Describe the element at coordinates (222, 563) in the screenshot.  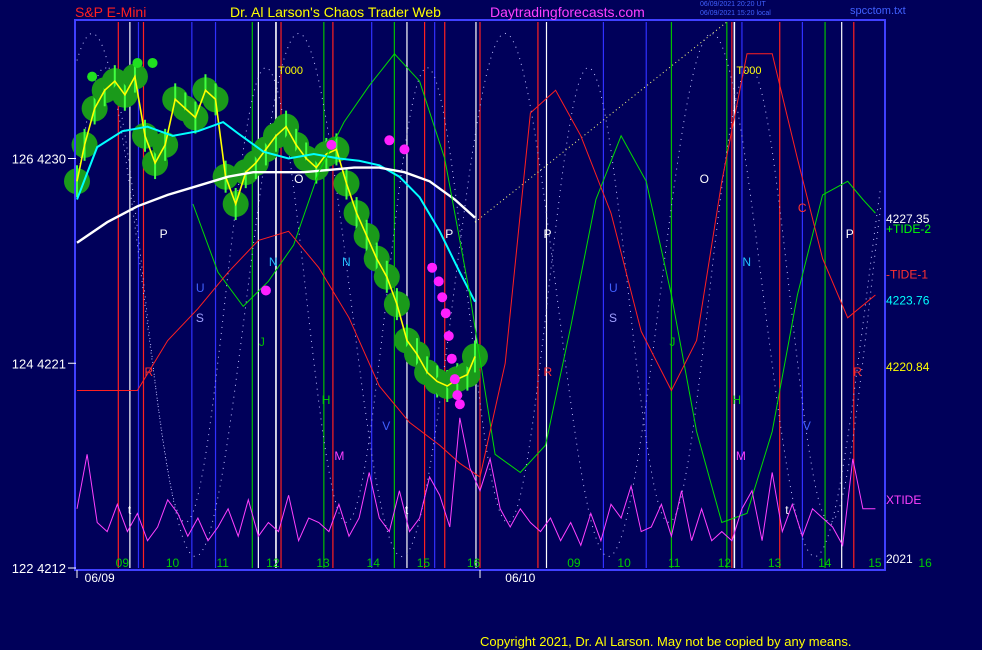
I see `x-hour-label-2: 11` at that location.